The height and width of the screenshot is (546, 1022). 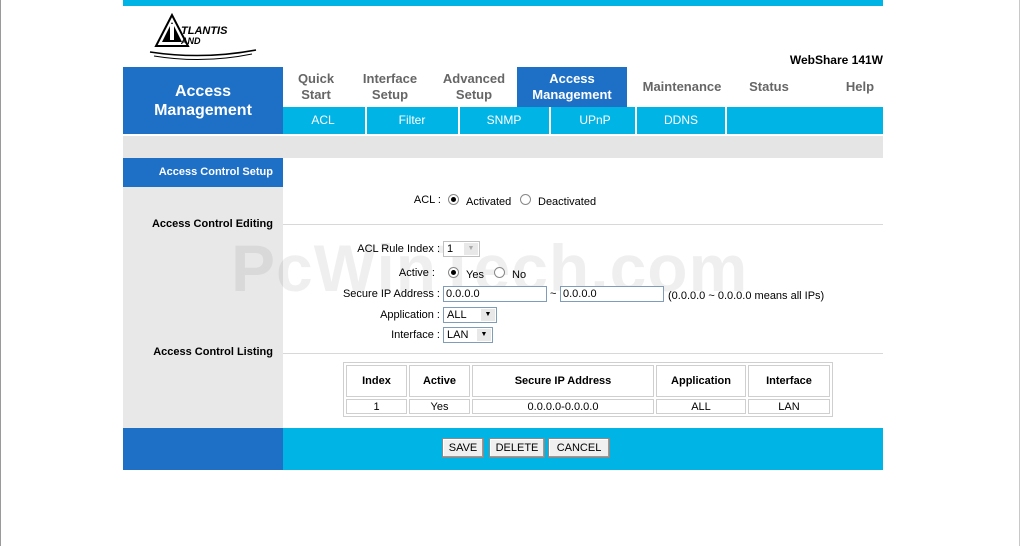 I want to click on column-header: Secure IP Address, so click(x=563, y=381).